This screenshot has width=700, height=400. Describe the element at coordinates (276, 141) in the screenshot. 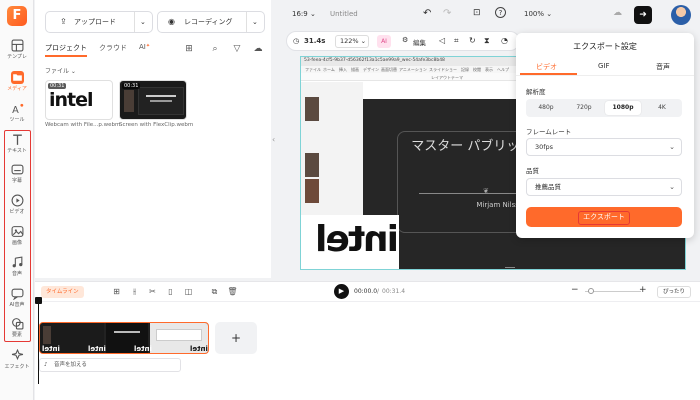

I see `collapse-panel-icon: ‹` at that location.